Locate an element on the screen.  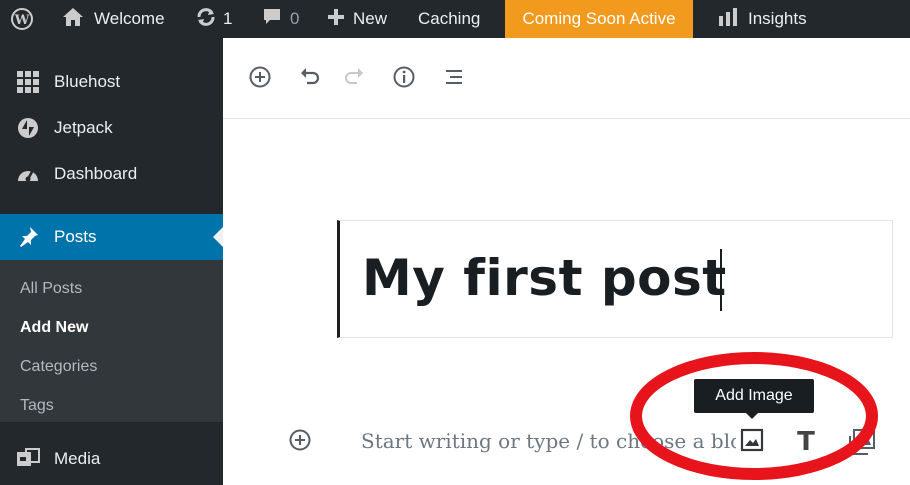
grid-icon is located at coordinates (28, 82).